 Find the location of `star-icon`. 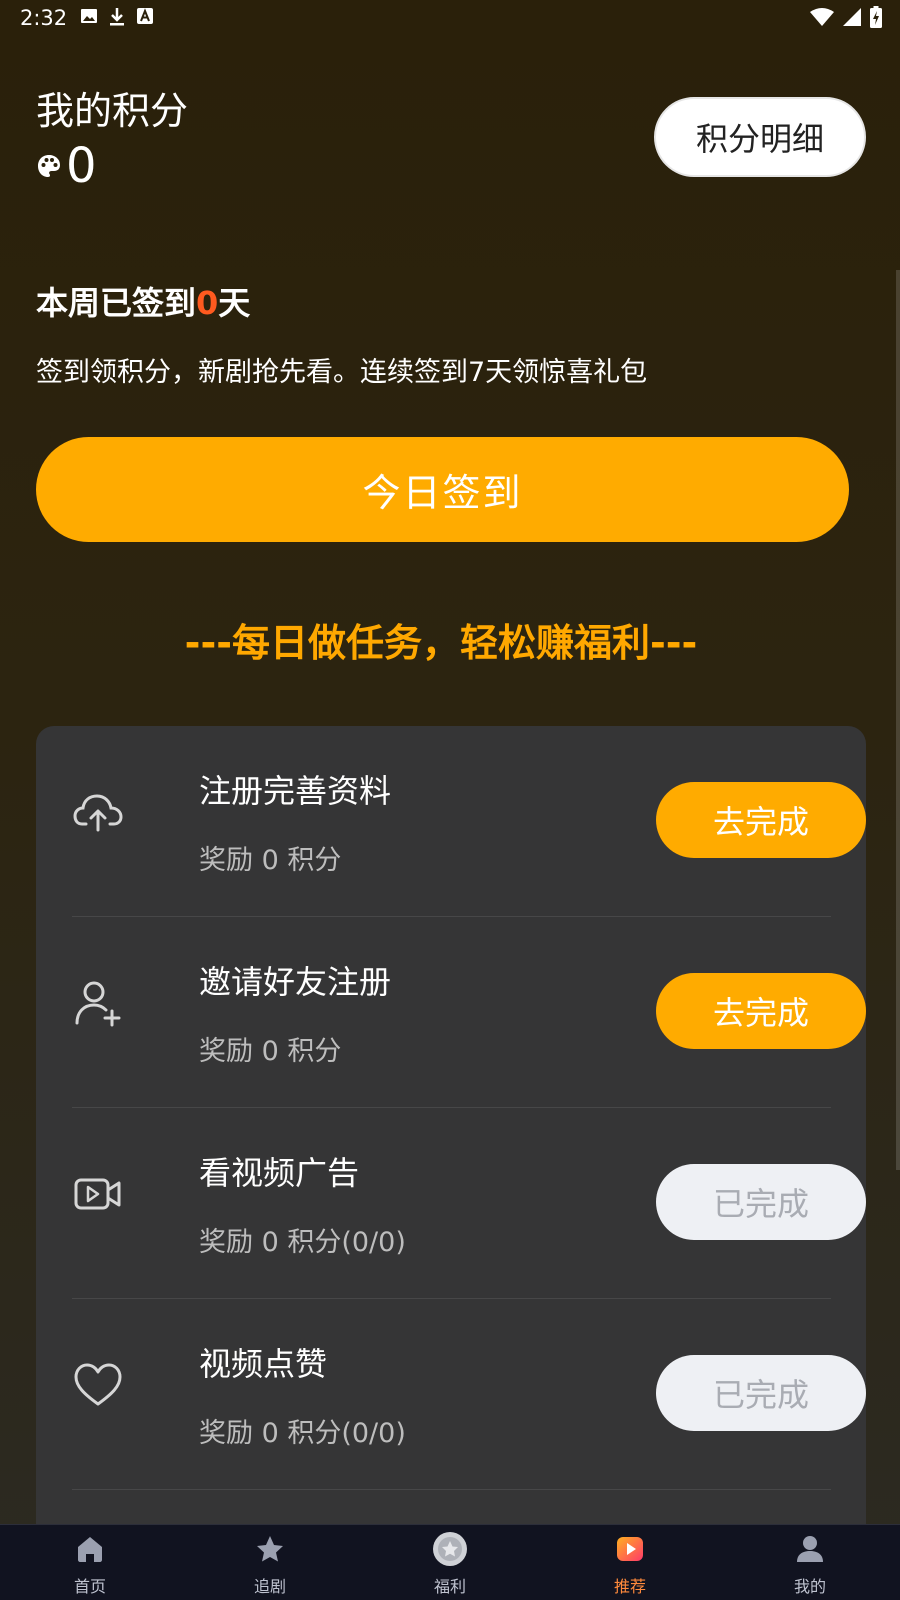

star-icon is located at coordinates (270, 1549).